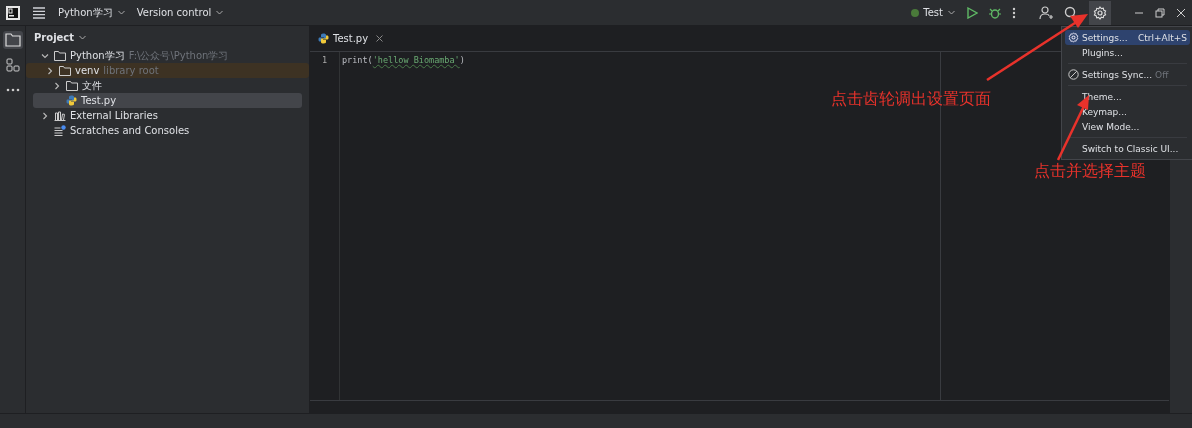 This screenshot has height=428, width=1192. Describe the element at coordinates (12, 40) in the screenshot. I see `folder-tool-button` at that location.